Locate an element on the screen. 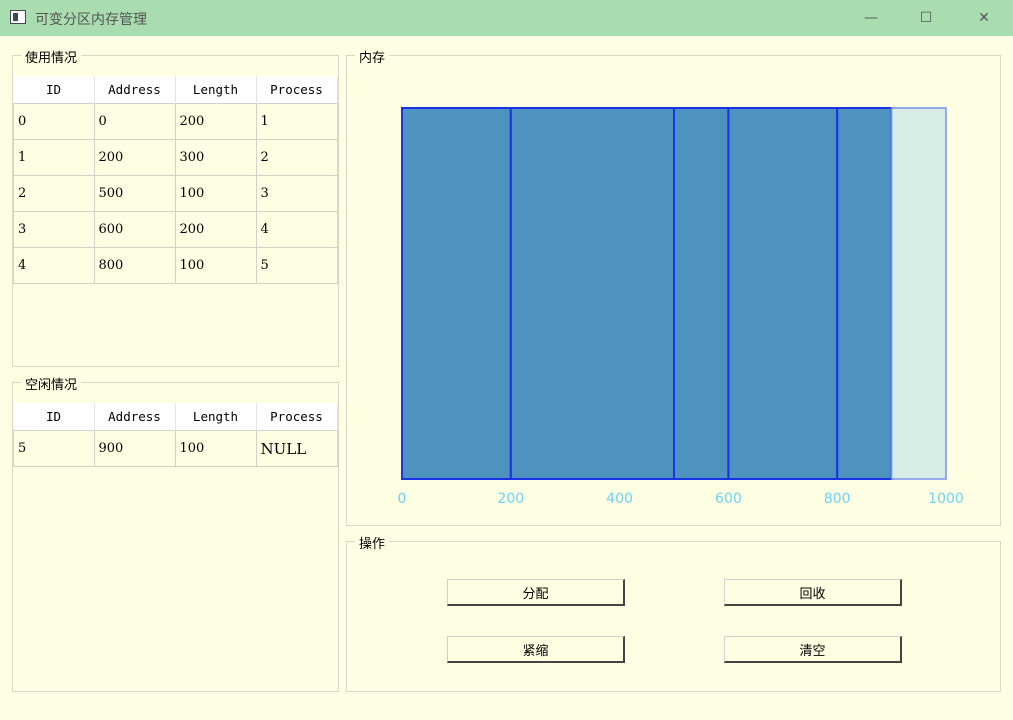 The width and height of the screenshot is (1013, 720). table-row: 1 200 300 2 is located at coordinates (175, 157).